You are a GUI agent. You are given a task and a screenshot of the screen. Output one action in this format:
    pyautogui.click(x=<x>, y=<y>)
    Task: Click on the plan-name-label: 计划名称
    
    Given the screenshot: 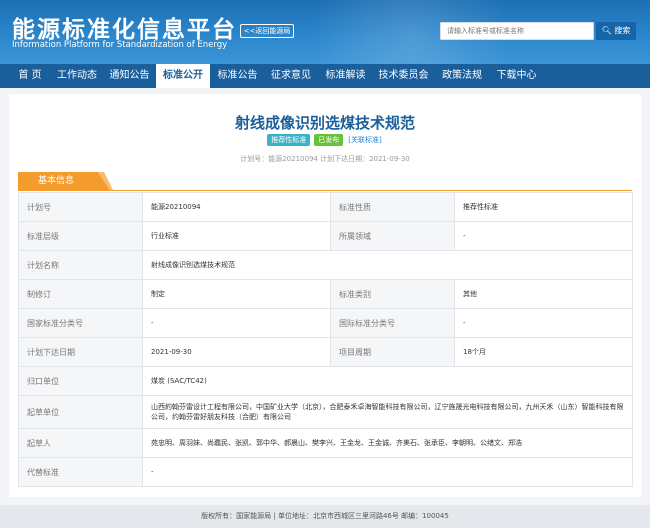 What is the action you would take?
    pyautogui.click(x=80, y=265)
    